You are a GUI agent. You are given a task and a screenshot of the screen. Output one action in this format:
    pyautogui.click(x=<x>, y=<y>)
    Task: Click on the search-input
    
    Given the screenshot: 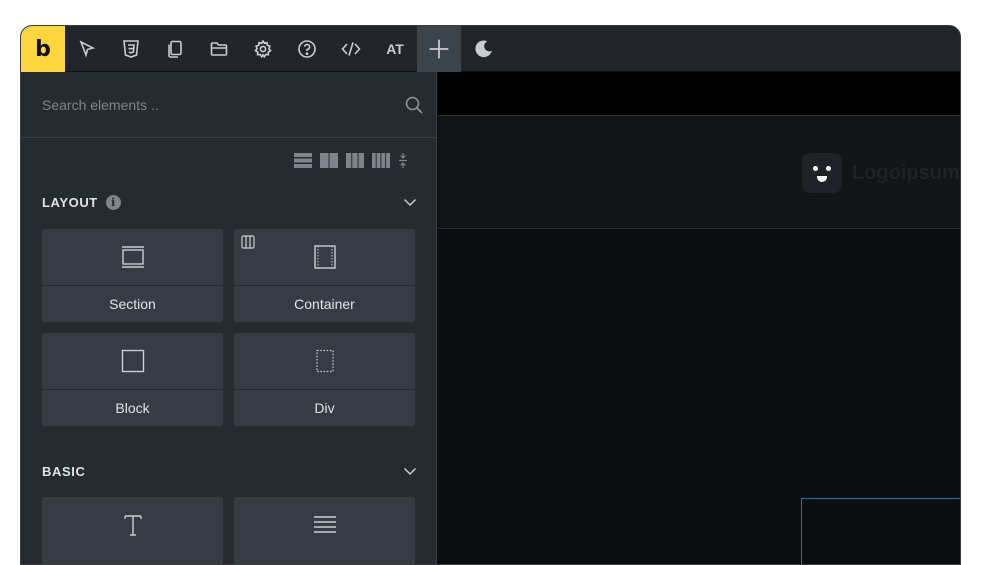 What is the action you would take?
    pyautogui.click(x=228, y=104)
    